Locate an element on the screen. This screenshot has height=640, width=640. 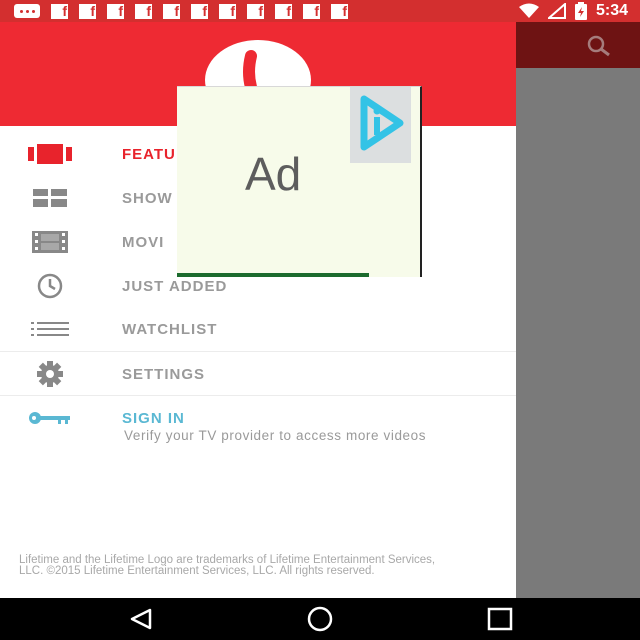
menu-label-shows: SHOW is located at coordinates (147, 198).